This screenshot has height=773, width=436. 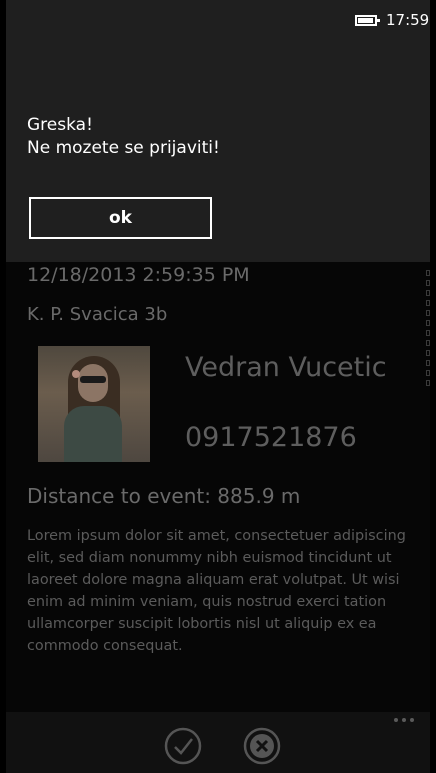 I want to click on organizer-phone: 0917521876, so click(x=271, y=437).